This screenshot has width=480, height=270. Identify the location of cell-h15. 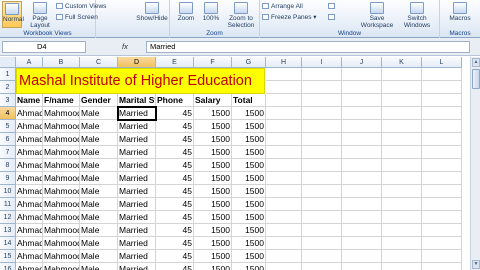
(284, 256).